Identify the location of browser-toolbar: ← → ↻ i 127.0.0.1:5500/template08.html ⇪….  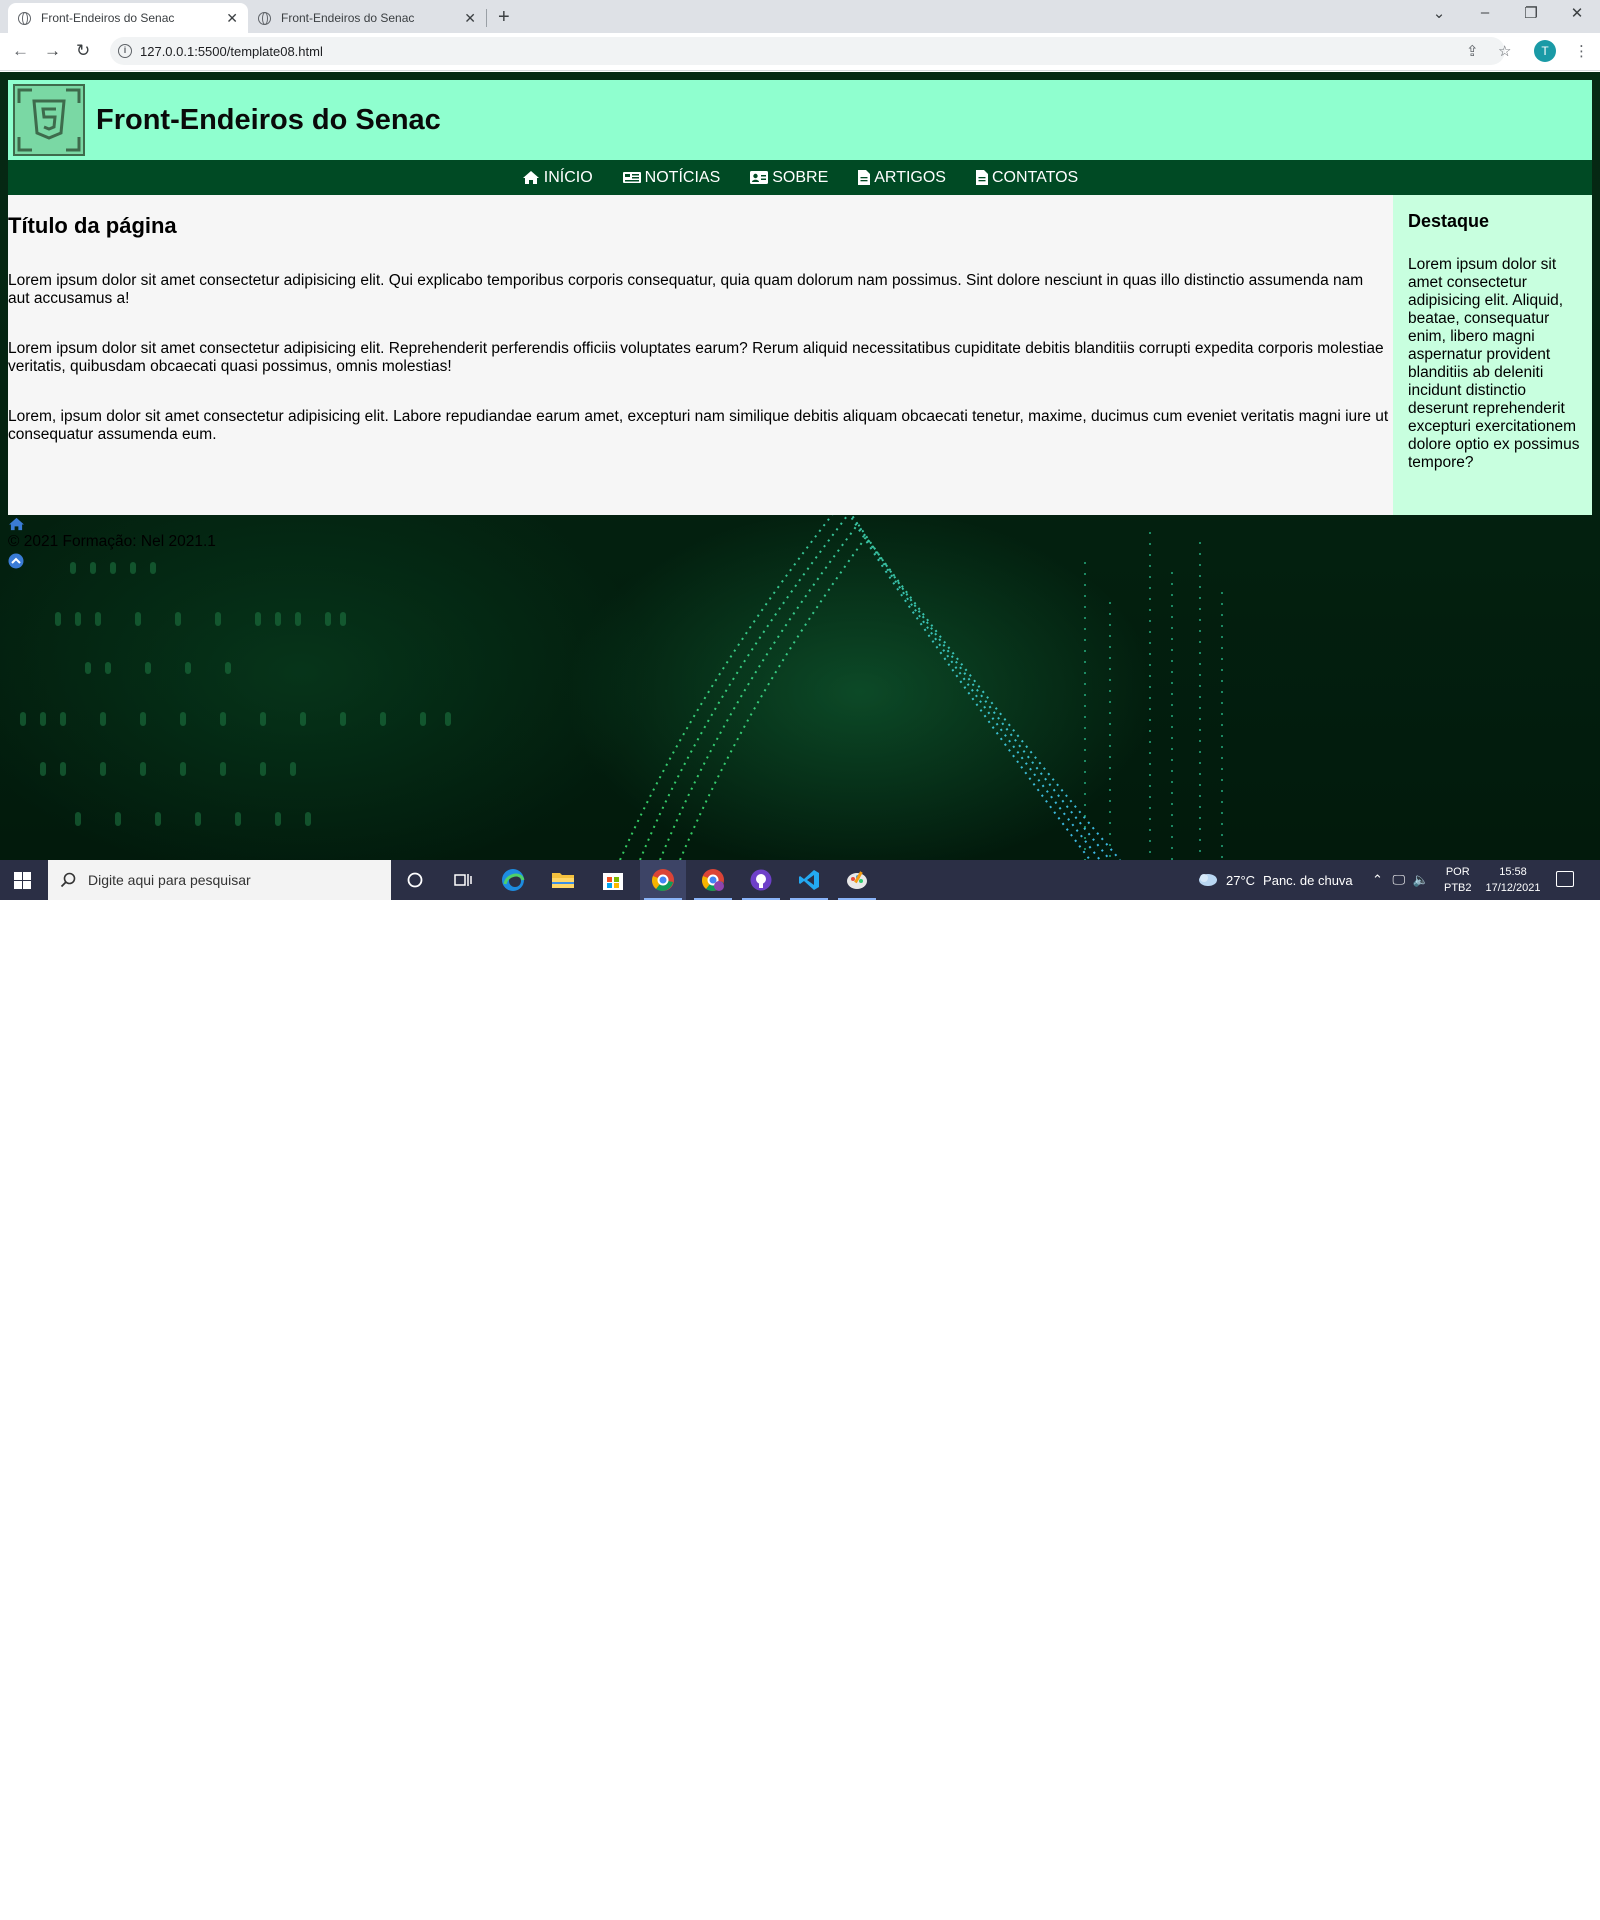
(800, 52).